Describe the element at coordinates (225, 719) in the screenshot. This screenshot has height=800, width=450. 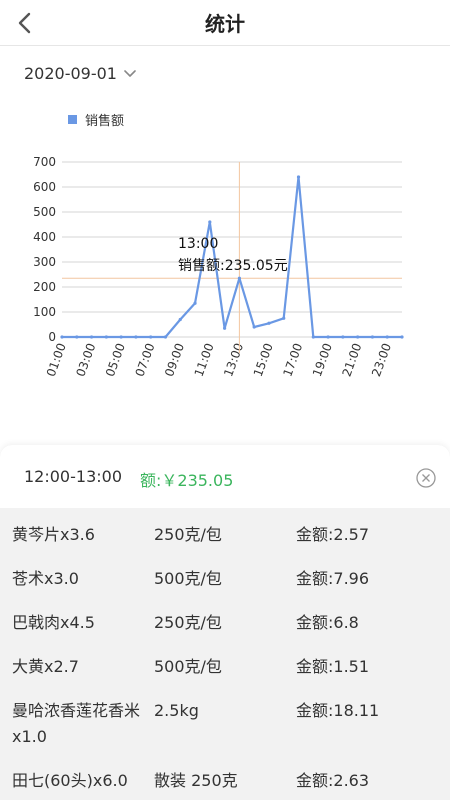
I see `list-item: 曼哈浓香莲花香米x1.0 2.5kg 金额:18.11` at that location.